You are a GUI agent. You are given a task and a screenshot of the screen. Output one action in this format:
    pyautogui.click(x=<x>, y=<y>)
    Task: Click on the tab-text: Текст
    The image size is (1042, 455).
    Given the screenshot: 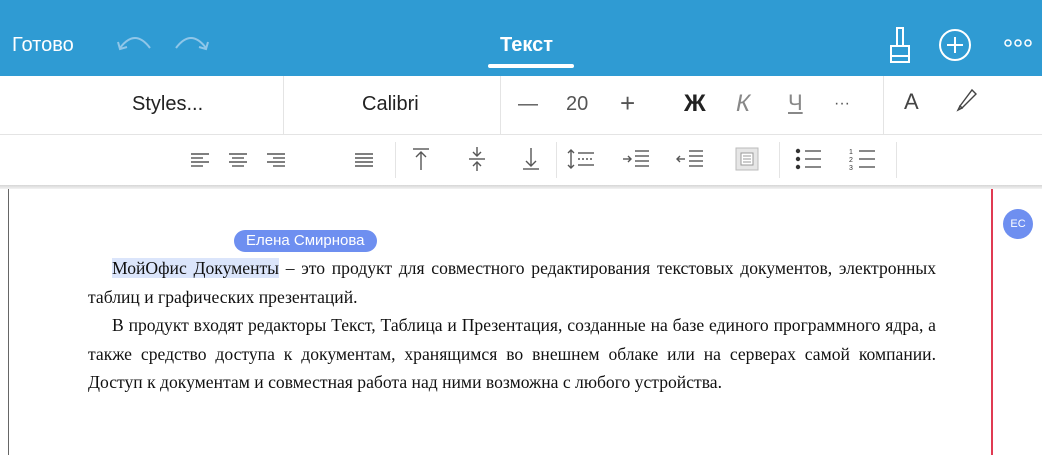 What is the action you would take?
    pyautogui.click(x=526, y=45)
    